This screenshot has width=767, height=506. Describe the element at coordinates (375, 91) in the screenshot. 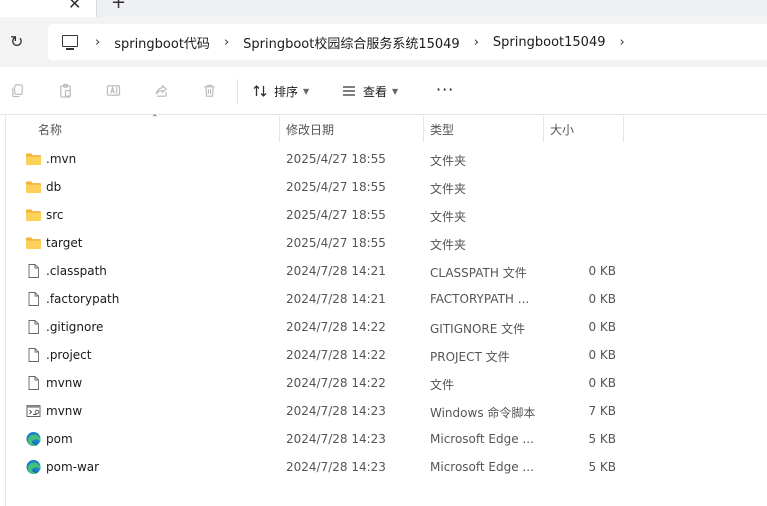

I see `view-label: 查看` at that location.